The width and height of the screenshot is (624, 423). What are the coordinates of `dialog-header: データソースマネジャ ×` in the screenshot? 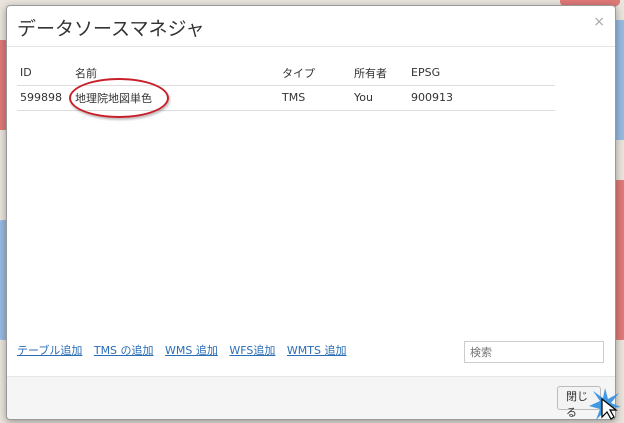 It's located at (311, 26).